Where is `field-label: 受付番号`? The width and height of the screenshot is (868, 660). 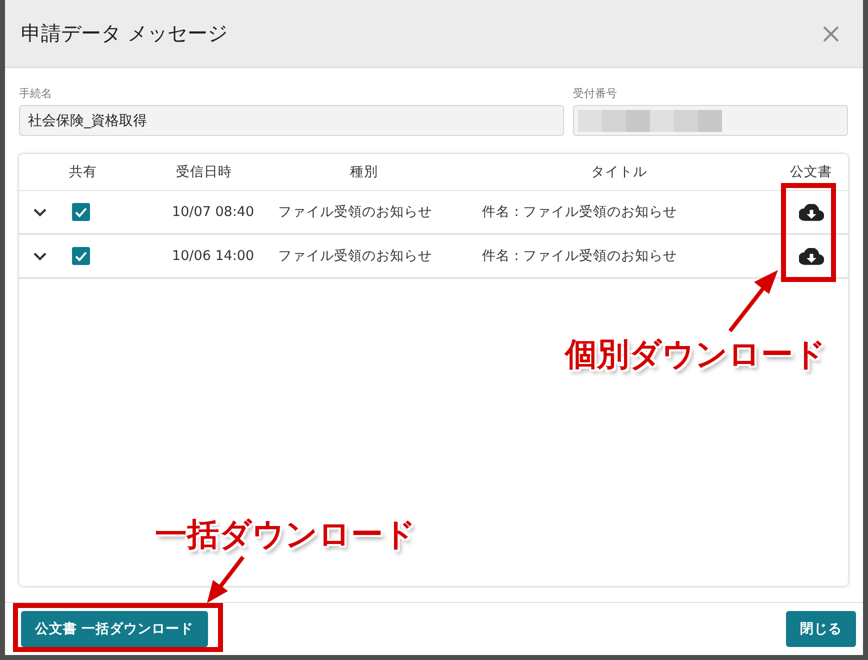 field-label: 受付番号 is located at coordinates (595, 93).